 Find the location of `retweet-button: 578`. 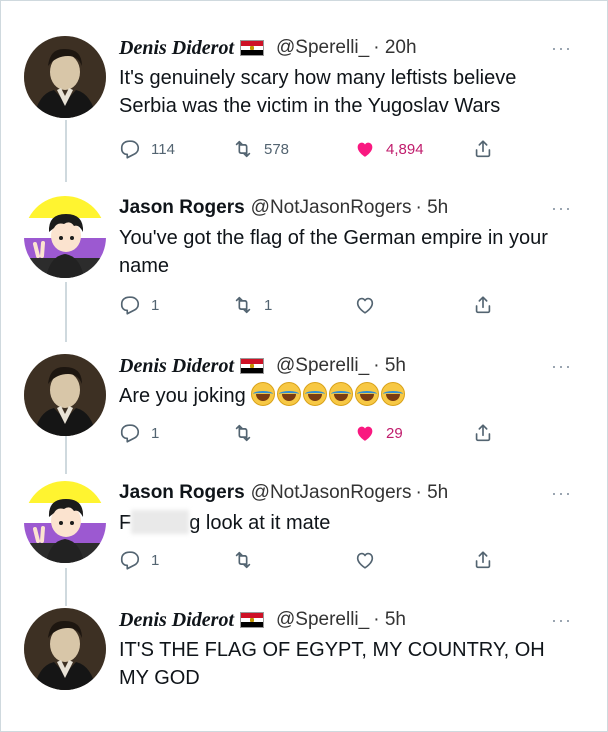

retweet-button: 578 is located at coordinates (260, 149).